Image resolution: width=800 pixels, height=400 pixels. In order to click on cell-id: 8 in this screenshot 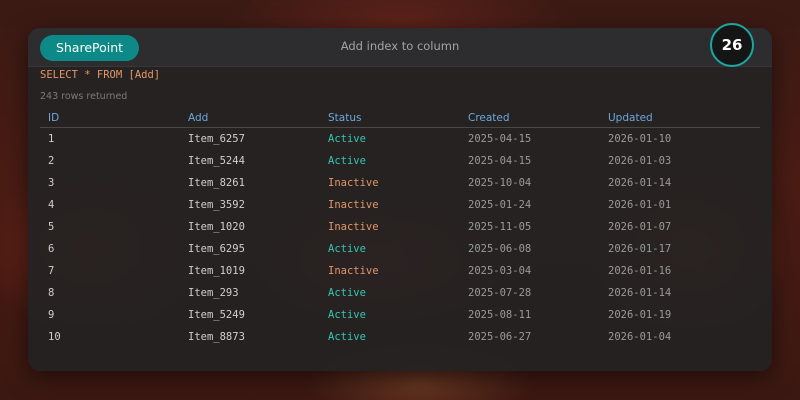, I will do `click(51, 293)`.